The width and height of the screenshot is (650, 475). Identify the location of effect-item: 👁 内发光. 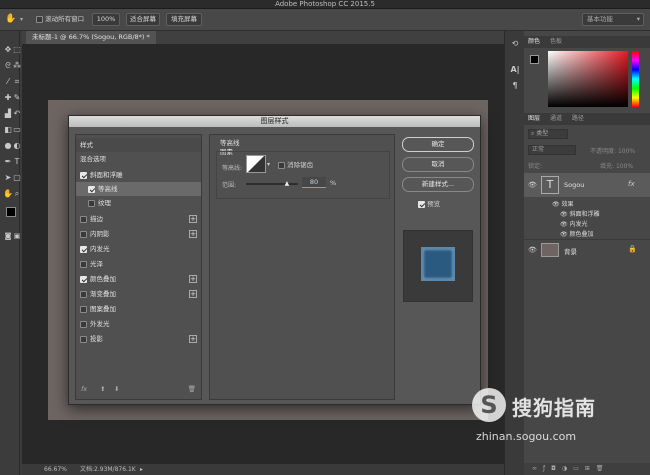
(574, 223).